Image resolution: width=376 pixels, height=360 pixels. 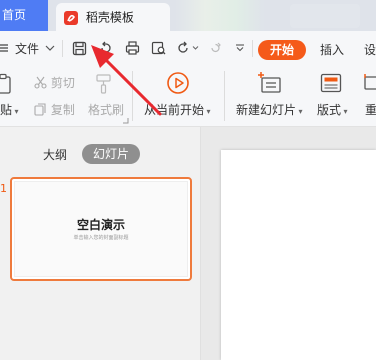 I want to click on play-from-current-label: 从当前开始, so click(x=174, y=110).